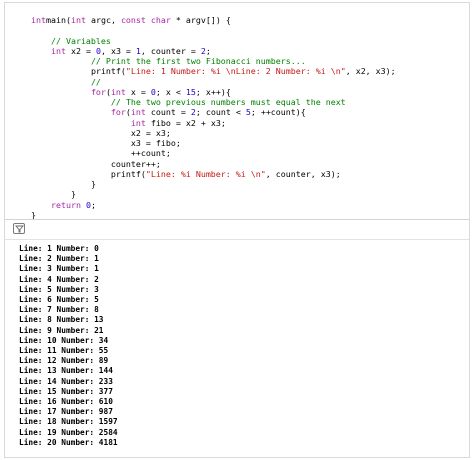  Describe the element at coordinates (59, 248) in the screenshot. I see `console-line: Line: 1 Number: 0` at that location.